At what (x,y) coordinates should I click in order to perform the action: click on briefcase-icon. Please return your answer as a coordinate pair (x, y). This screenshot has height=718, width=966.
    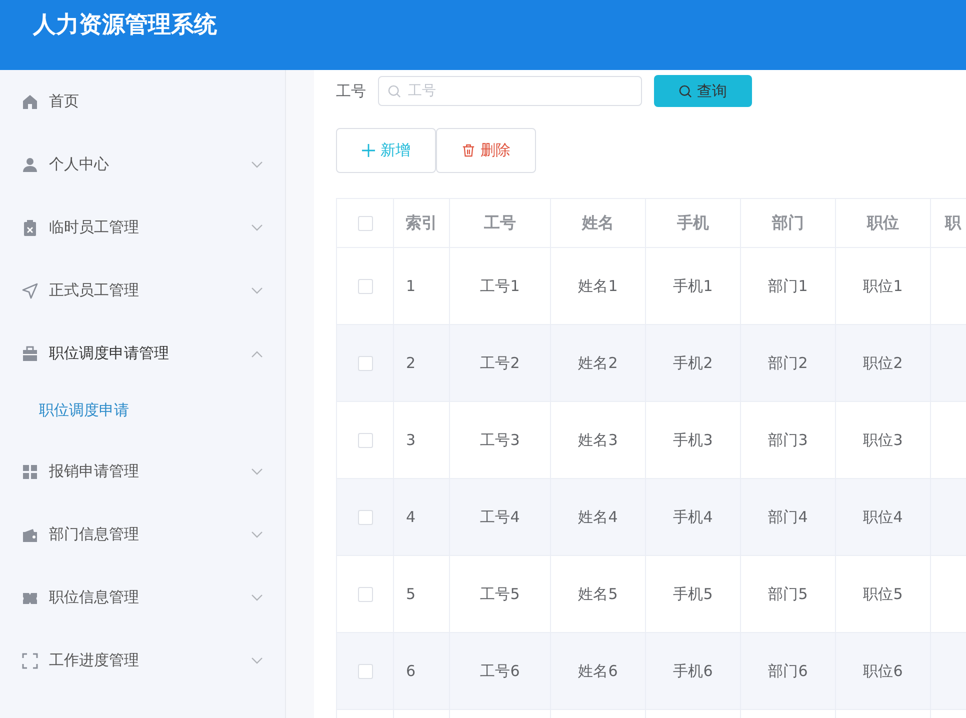
    Looking at the image, I should click on (30, 354).